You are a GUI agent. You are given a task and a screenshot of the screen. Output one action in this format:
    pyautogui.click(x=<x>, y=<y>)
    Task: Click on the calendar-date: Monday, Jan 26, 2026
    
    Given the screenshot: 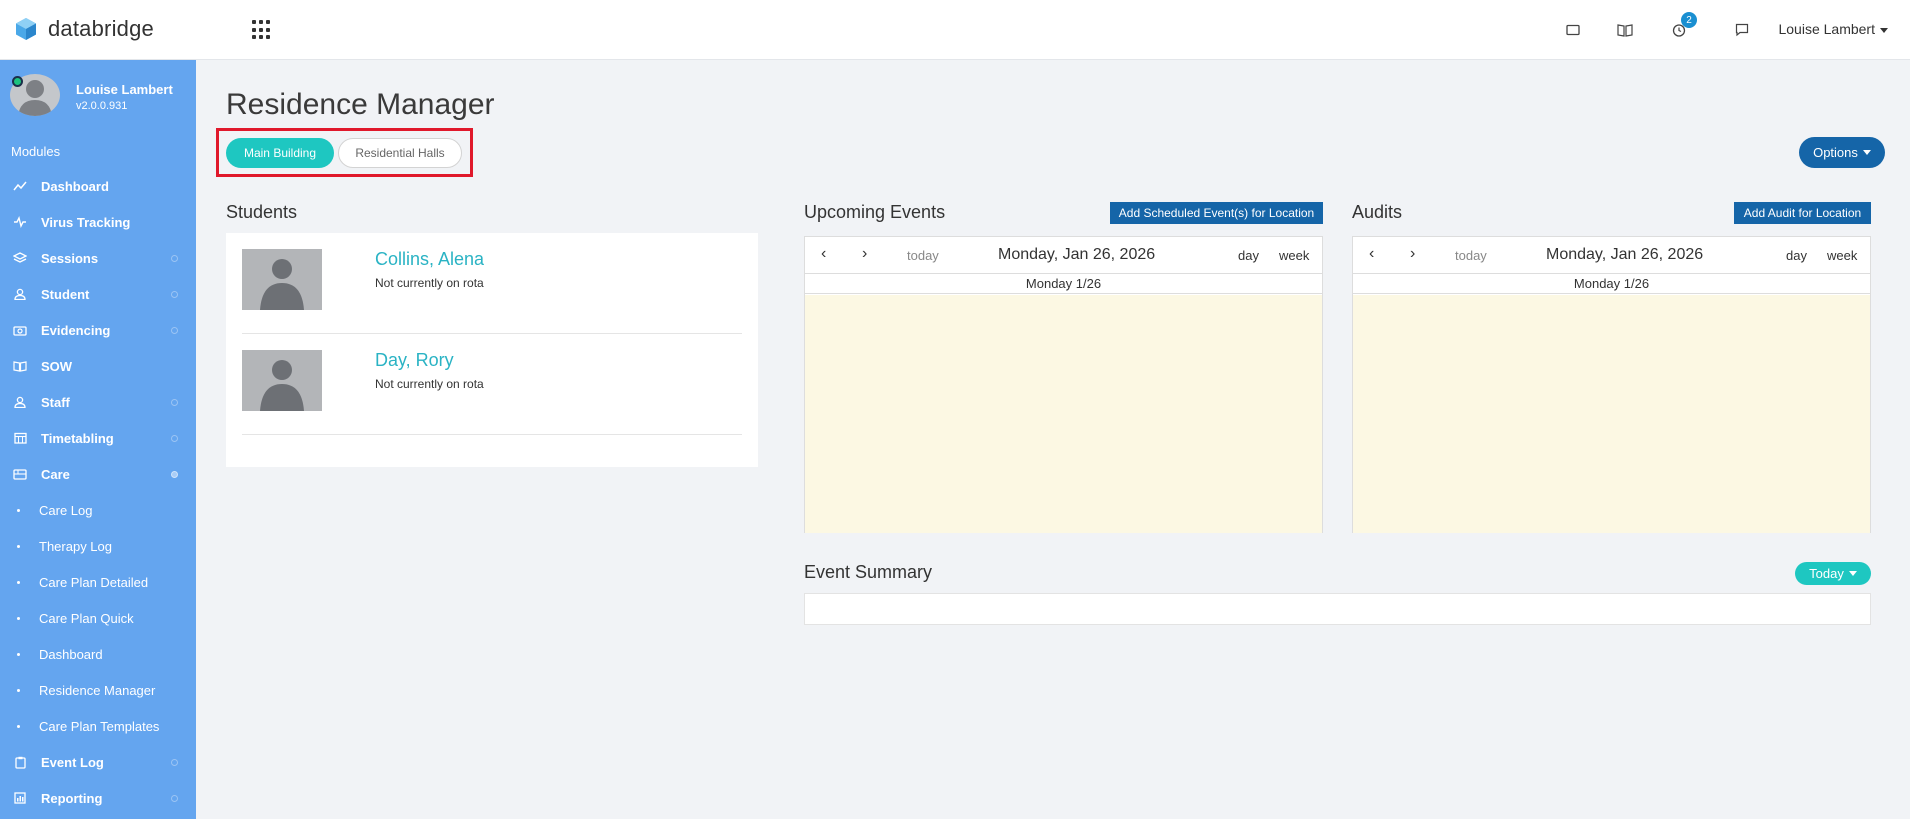 What is the action you would take?
    pyautogui.click(x=1077, y=254)
    